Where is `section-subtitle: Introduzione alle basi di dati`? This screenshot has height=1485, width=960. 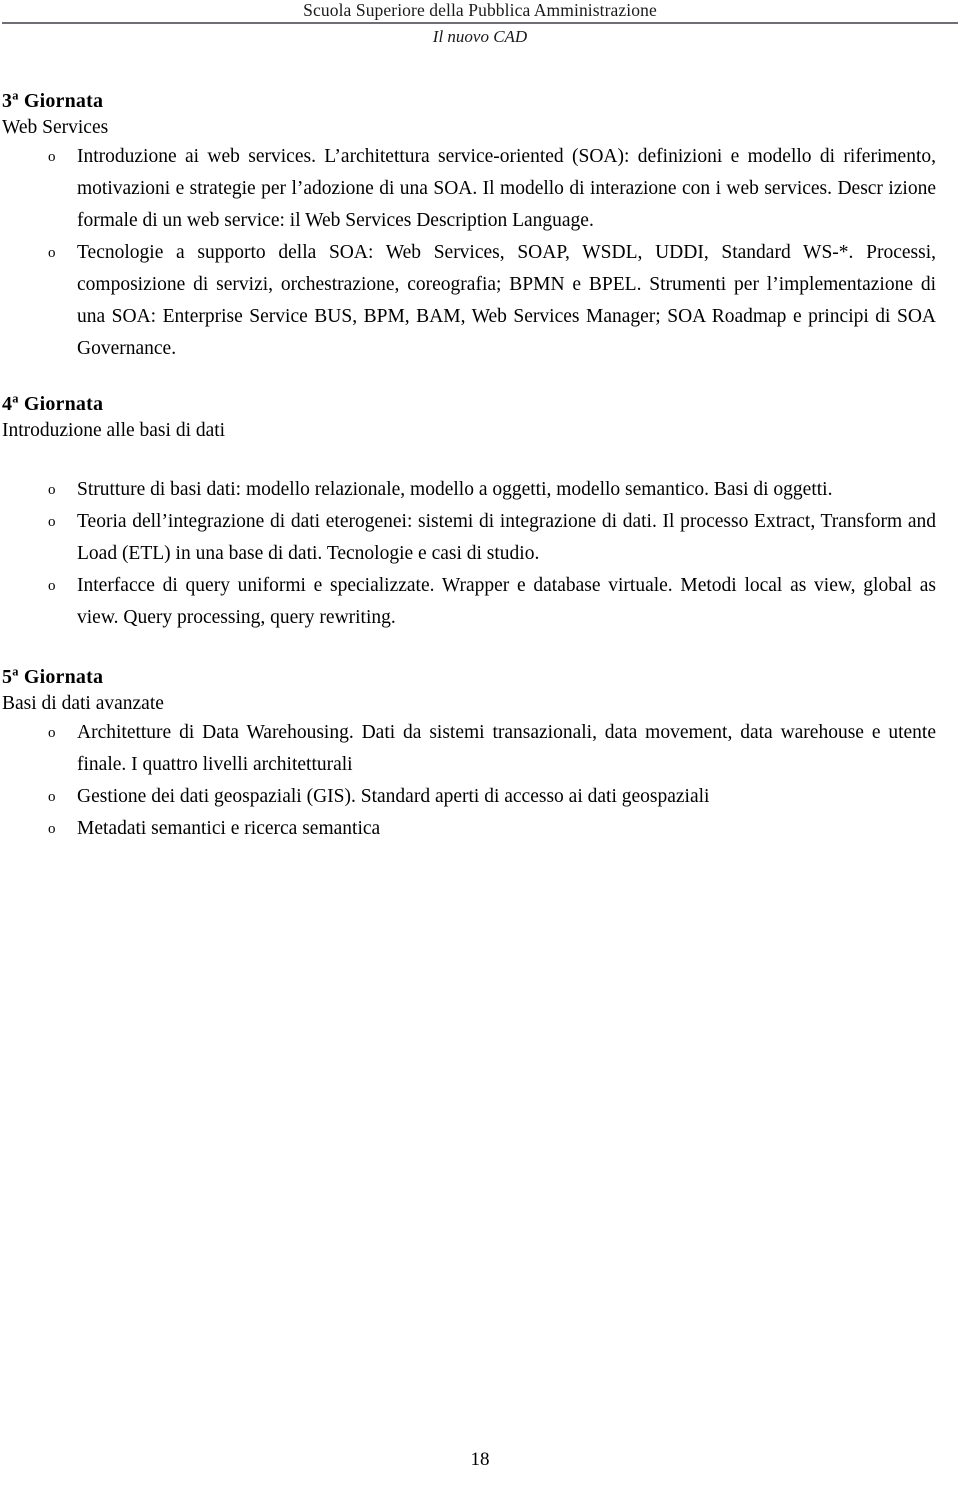 section-subtitle: Introduzione alle basi di dati is located at coordinates (114, 430).